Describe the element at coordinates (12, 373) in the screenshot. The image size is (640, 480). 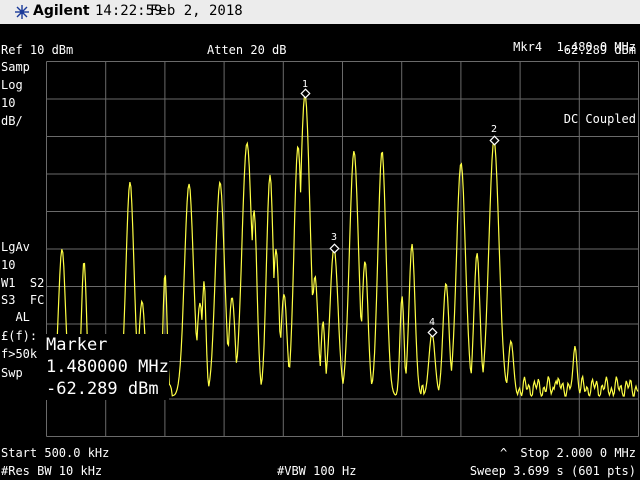
I see `sweep-label: Swp` at that location.